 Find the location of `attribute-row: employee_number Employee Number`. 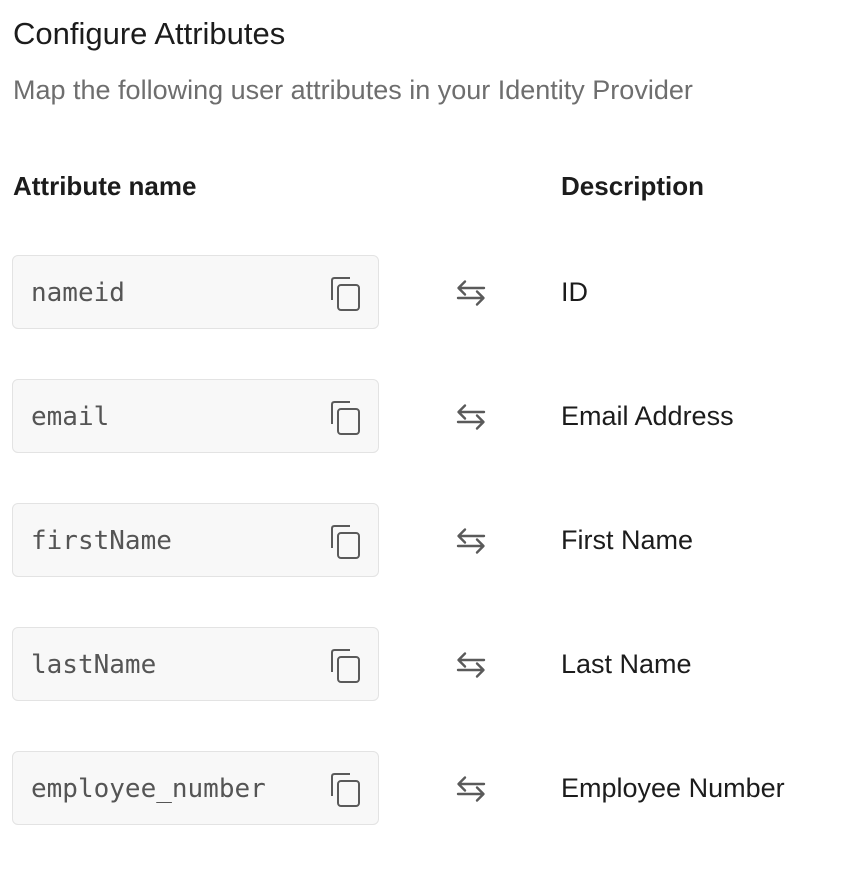

attribute-row: employee_number Employee Number is located at coordinates (434, 789).